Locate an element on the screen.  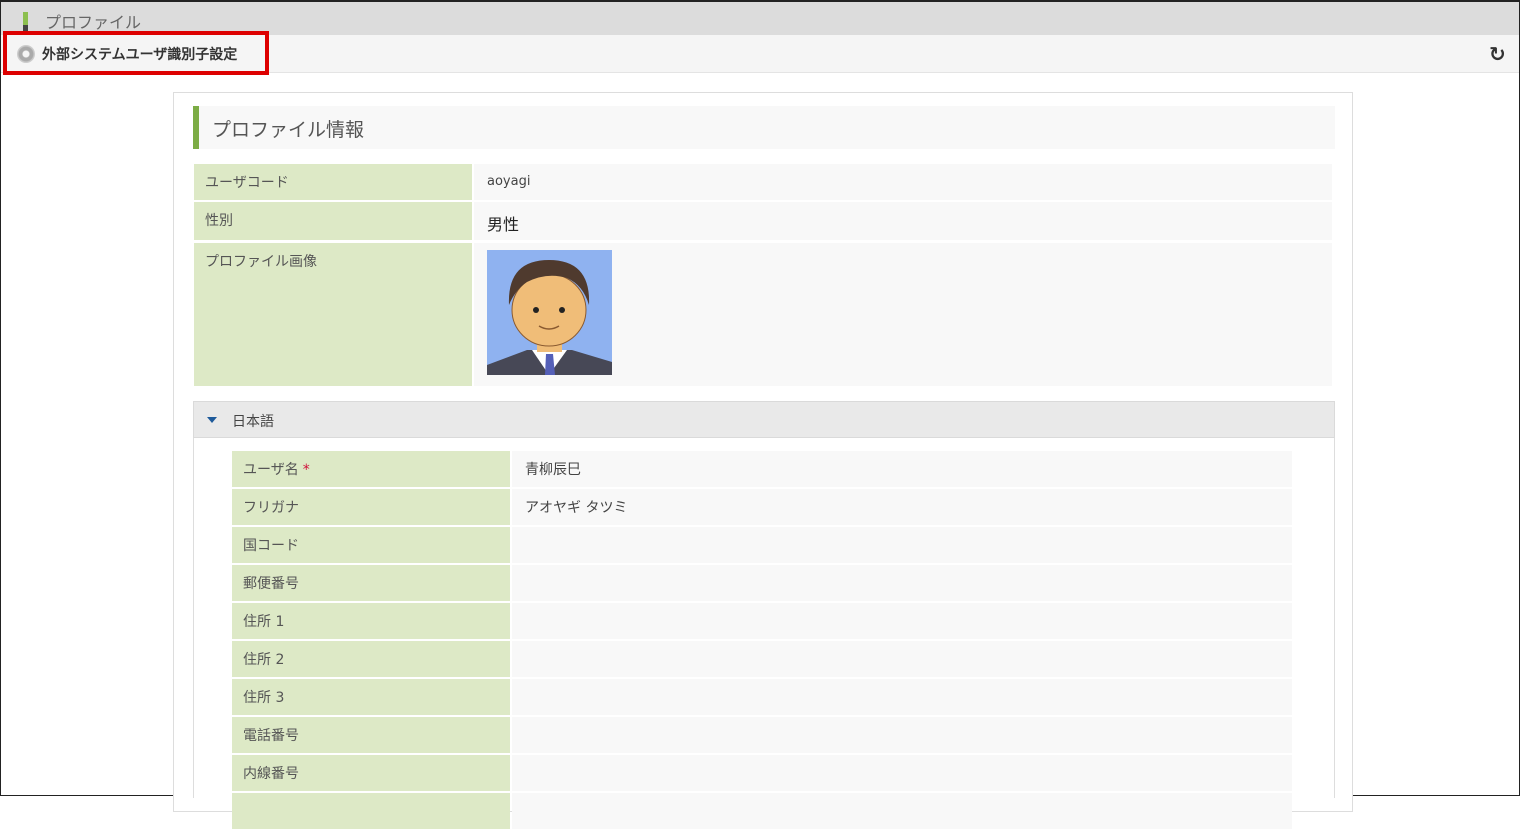
external-user-id-settings-link: 外部システムユーザ識別子設定 is located at coordinates (139, 54).